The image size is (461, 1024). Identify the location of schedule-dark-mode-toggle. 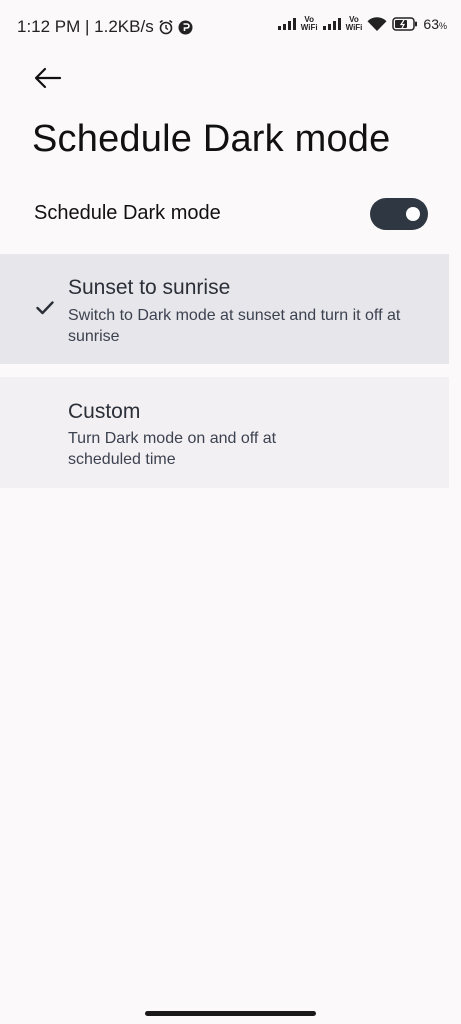
(399, 214).